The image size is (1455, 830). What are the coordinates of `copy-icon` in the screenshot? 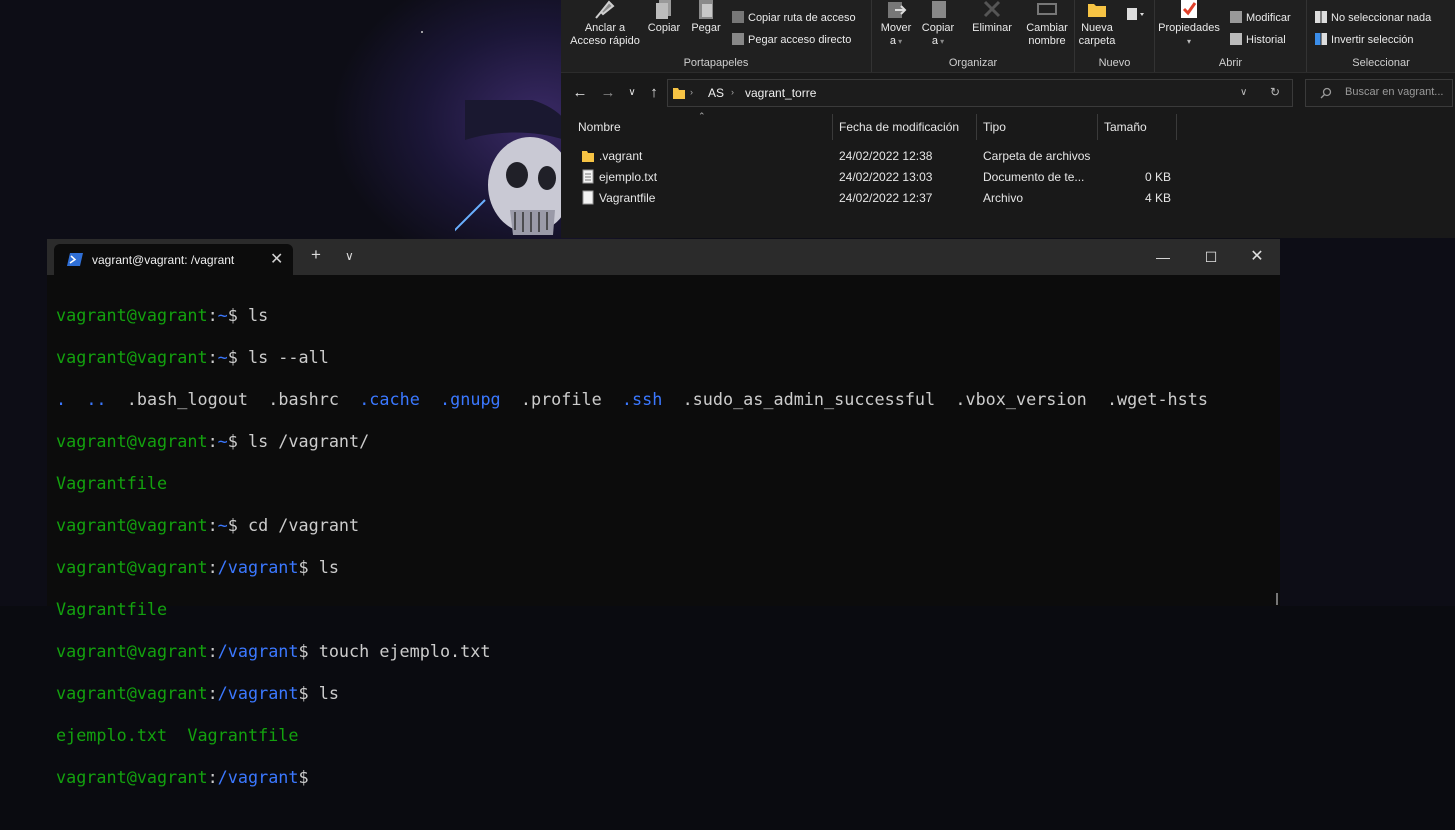 It's located at (663, 9).